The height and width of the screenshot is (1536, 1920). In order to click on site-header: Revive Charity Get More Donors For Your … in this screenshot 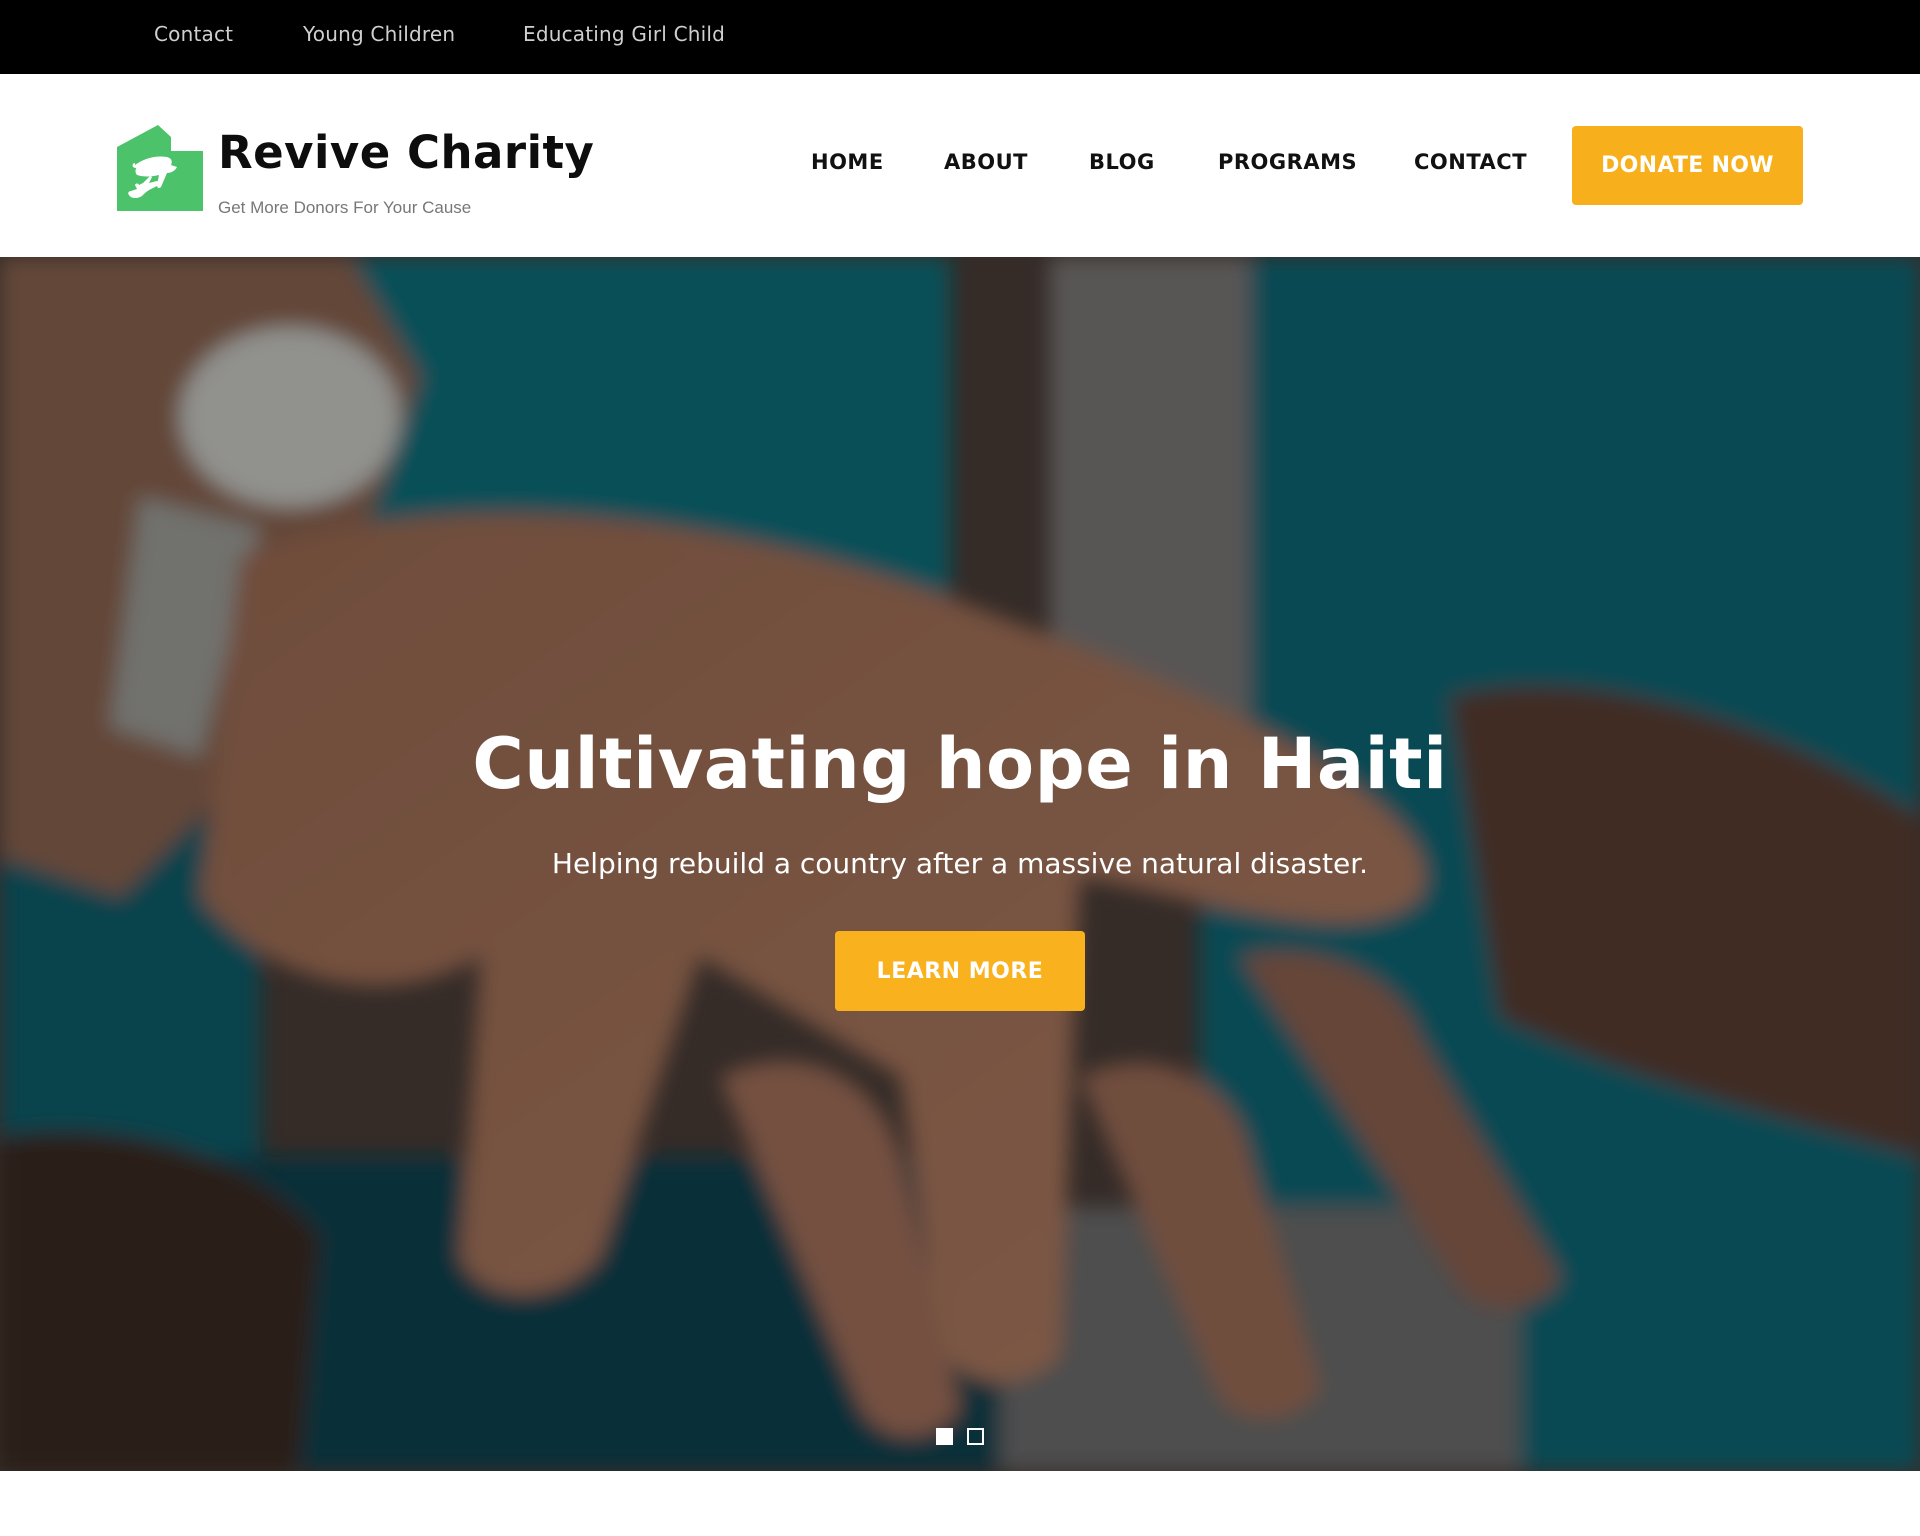, I will do `click(960, 165)`.